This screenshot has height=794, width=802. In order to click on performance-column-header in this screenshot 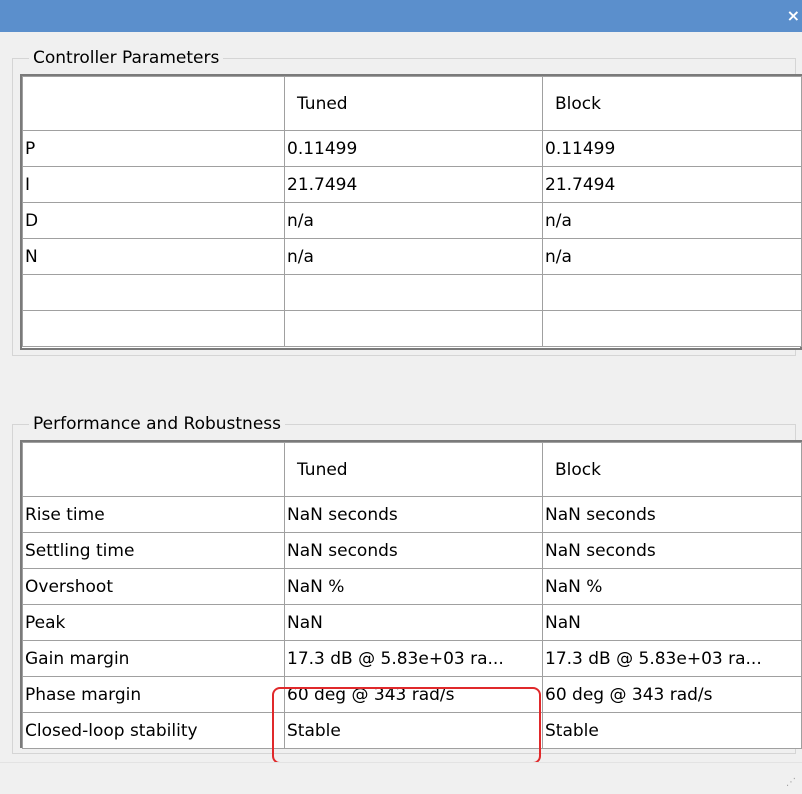, I will do `click(153, 469)`.